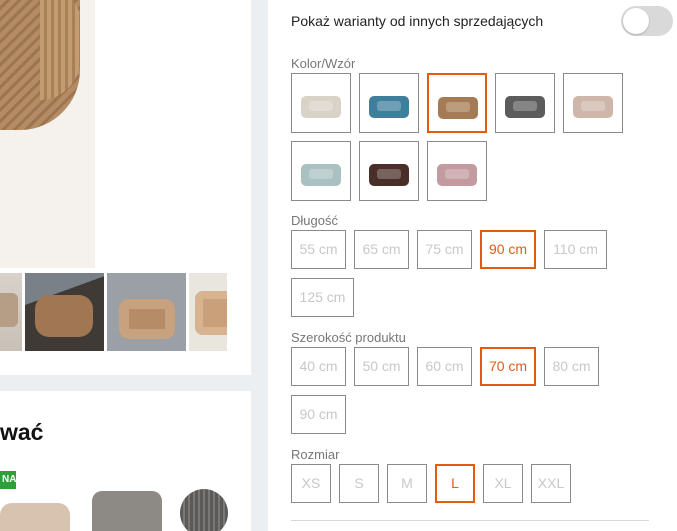 The width and height of the screenshot is (677, 531). Describe the element at coordinates (575, 249) in the screenshot. I see `length-option: 110 cm` at that location.